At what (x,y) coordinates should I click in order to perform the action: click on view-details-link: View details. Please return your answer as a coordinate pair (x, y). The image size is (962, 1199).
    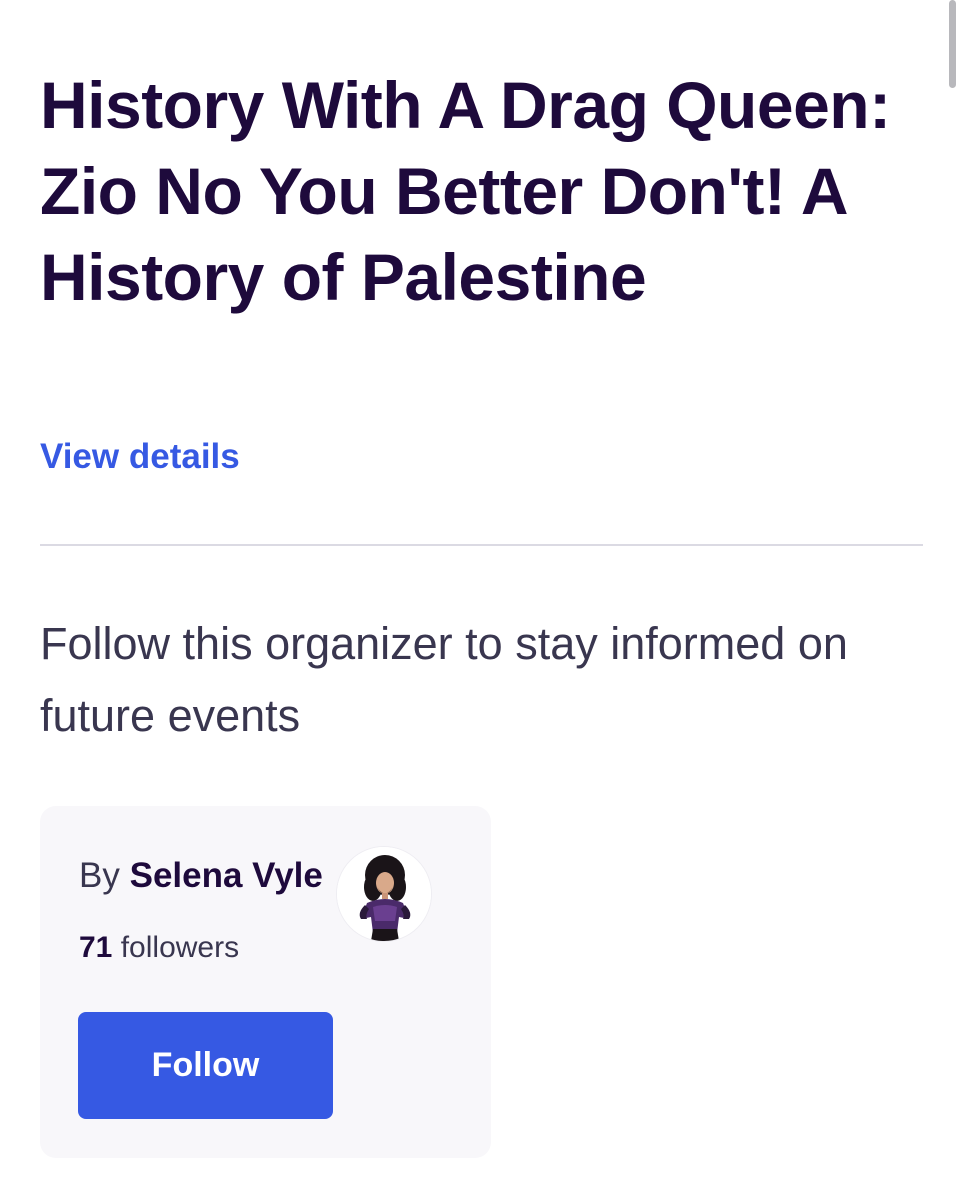
    Looking at the image, I should click on (140, 457).